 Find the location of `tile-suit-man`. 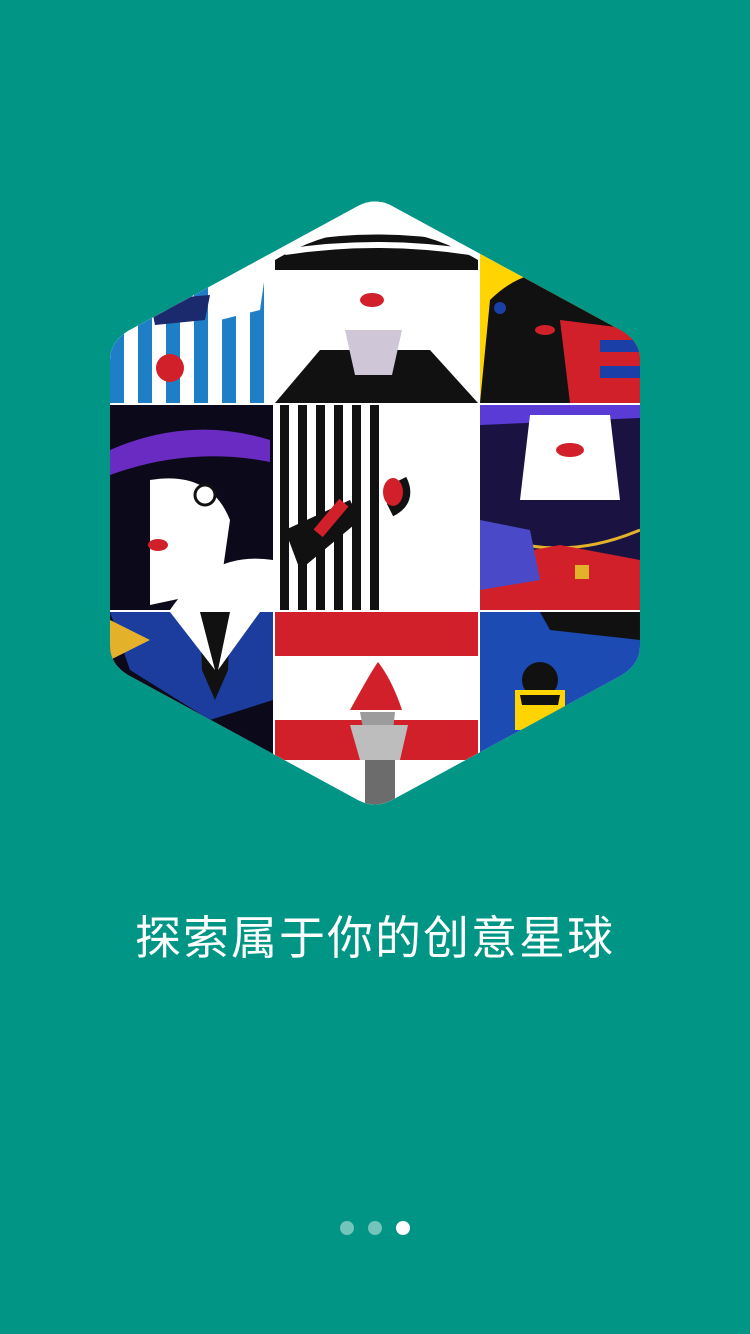

tile-suit-man is located at coordinates (191, 708).